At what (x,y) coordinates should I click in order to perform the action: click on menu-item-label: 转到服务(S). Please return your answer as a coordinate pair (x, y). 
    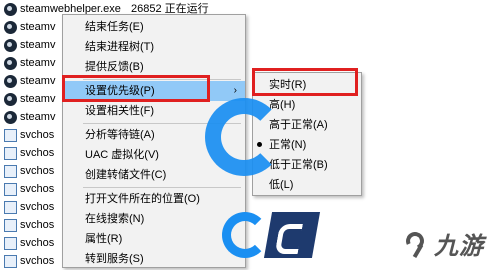
    Looking at the image, I should click on (114, 259).